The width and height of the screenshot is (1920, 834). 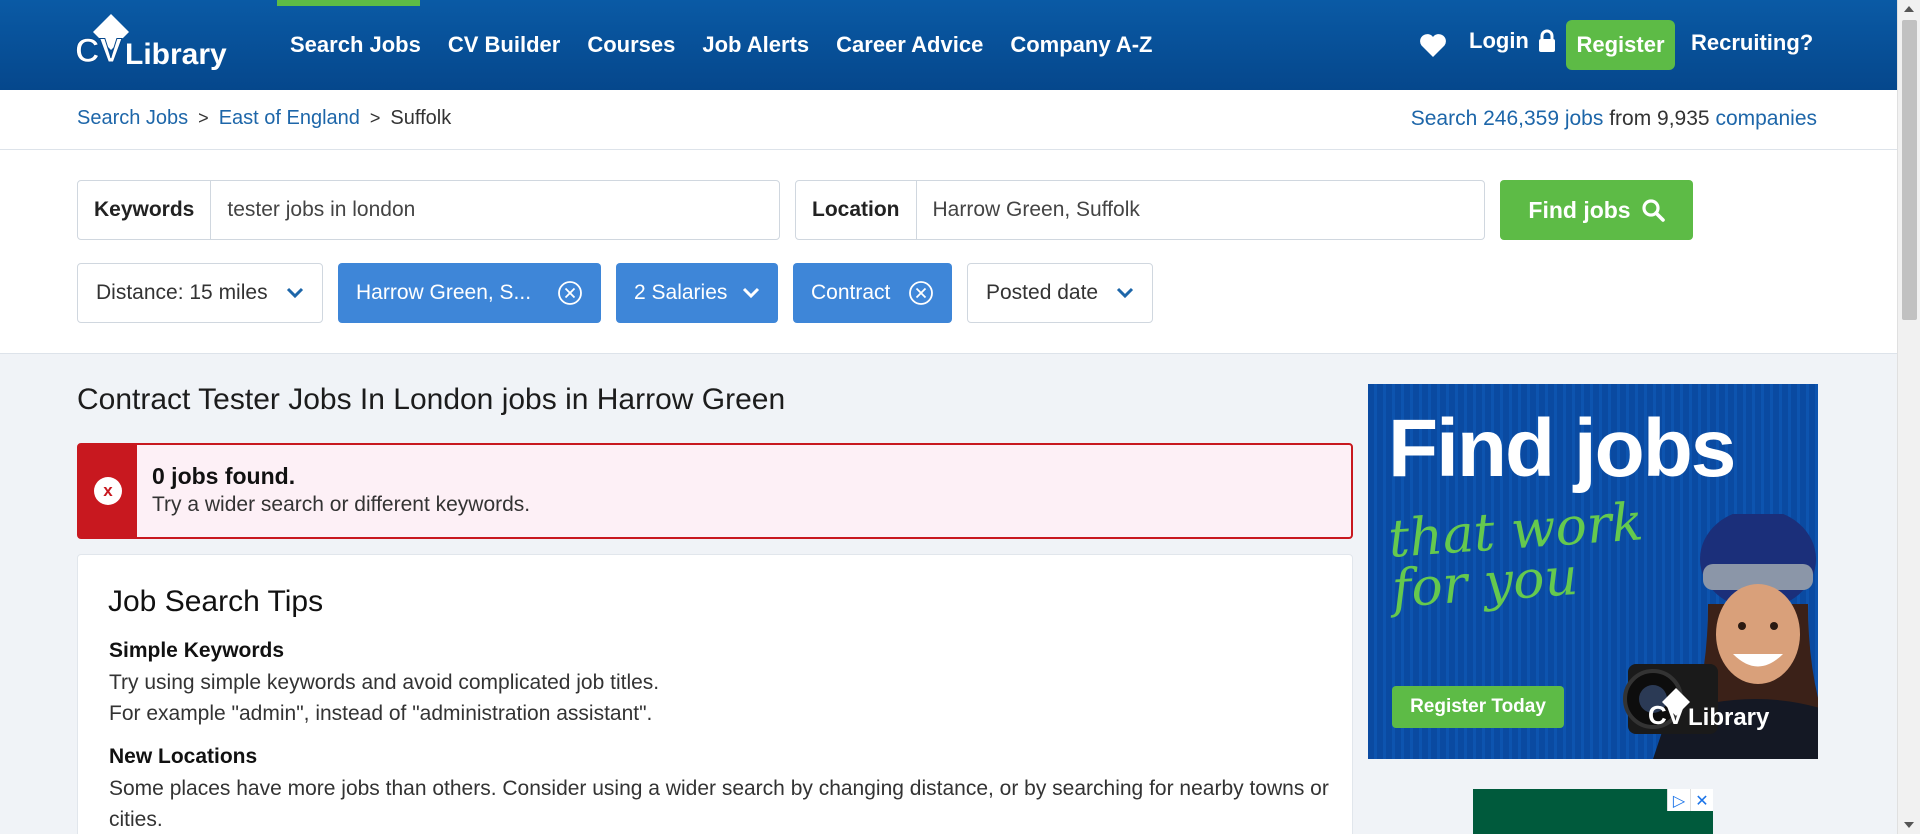 I want to click on tips-heading: Job Search Tips, so click(x=216, y=601).